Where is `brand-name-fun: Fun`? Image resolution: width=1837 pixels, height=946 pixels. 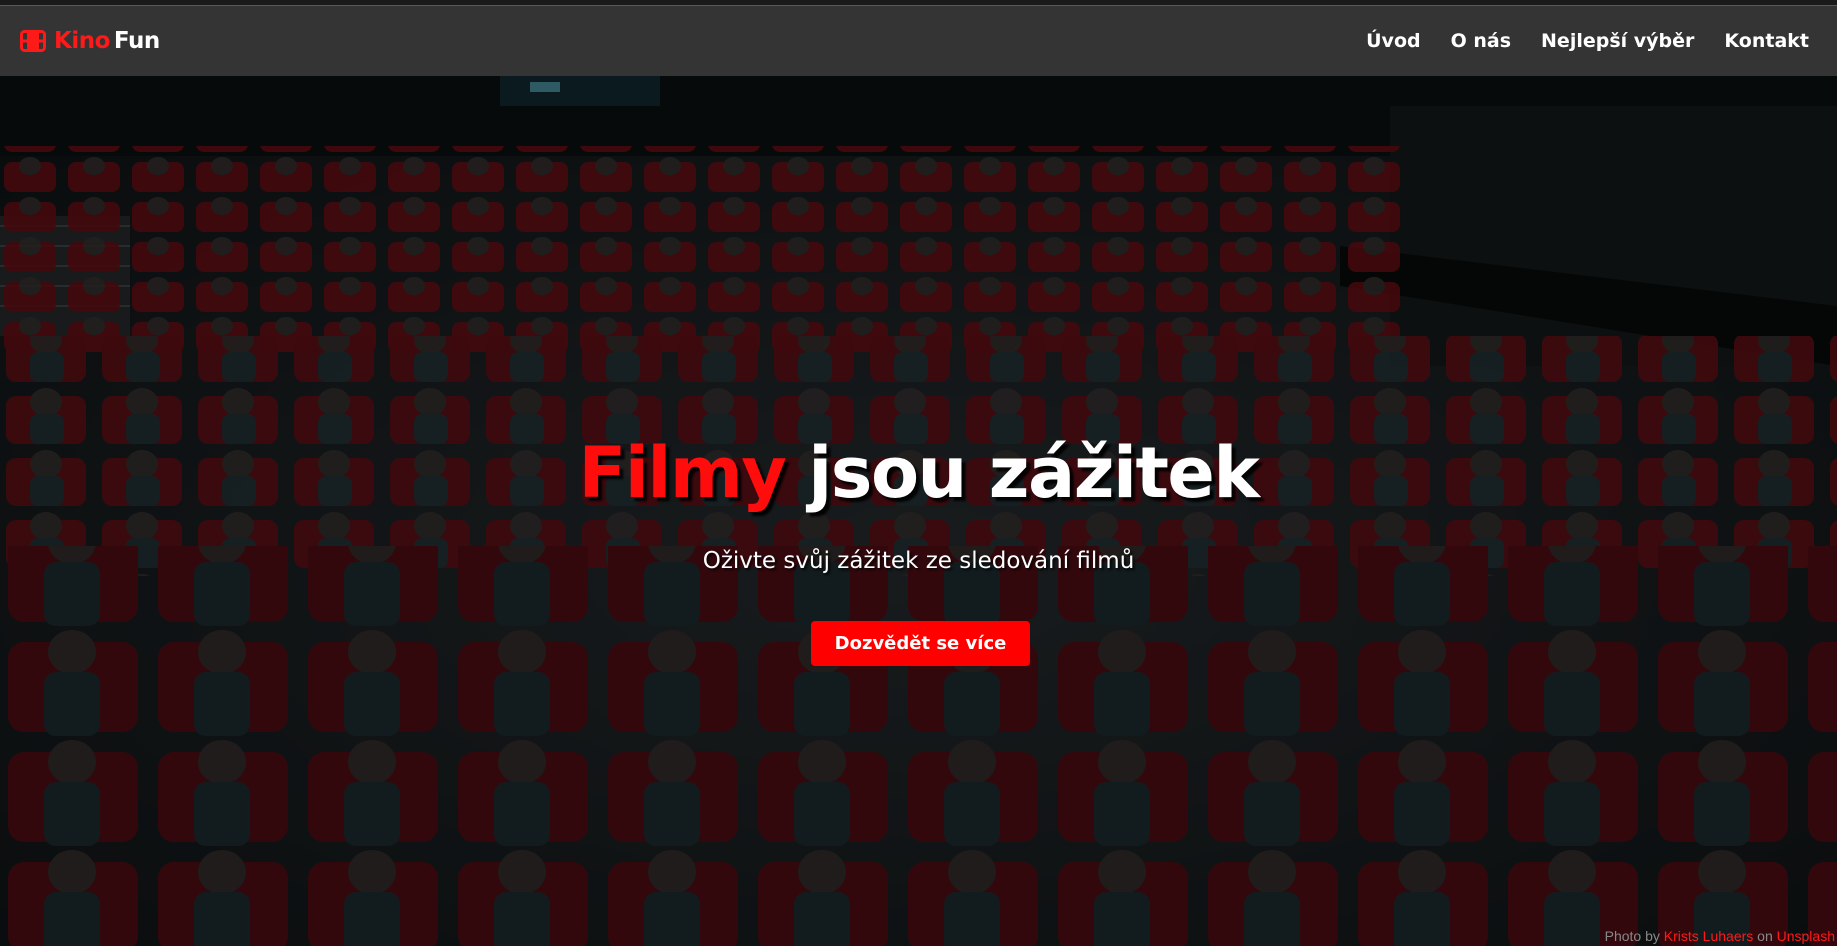 brand-name-fun: Fun is located at coordinates (136, 41).